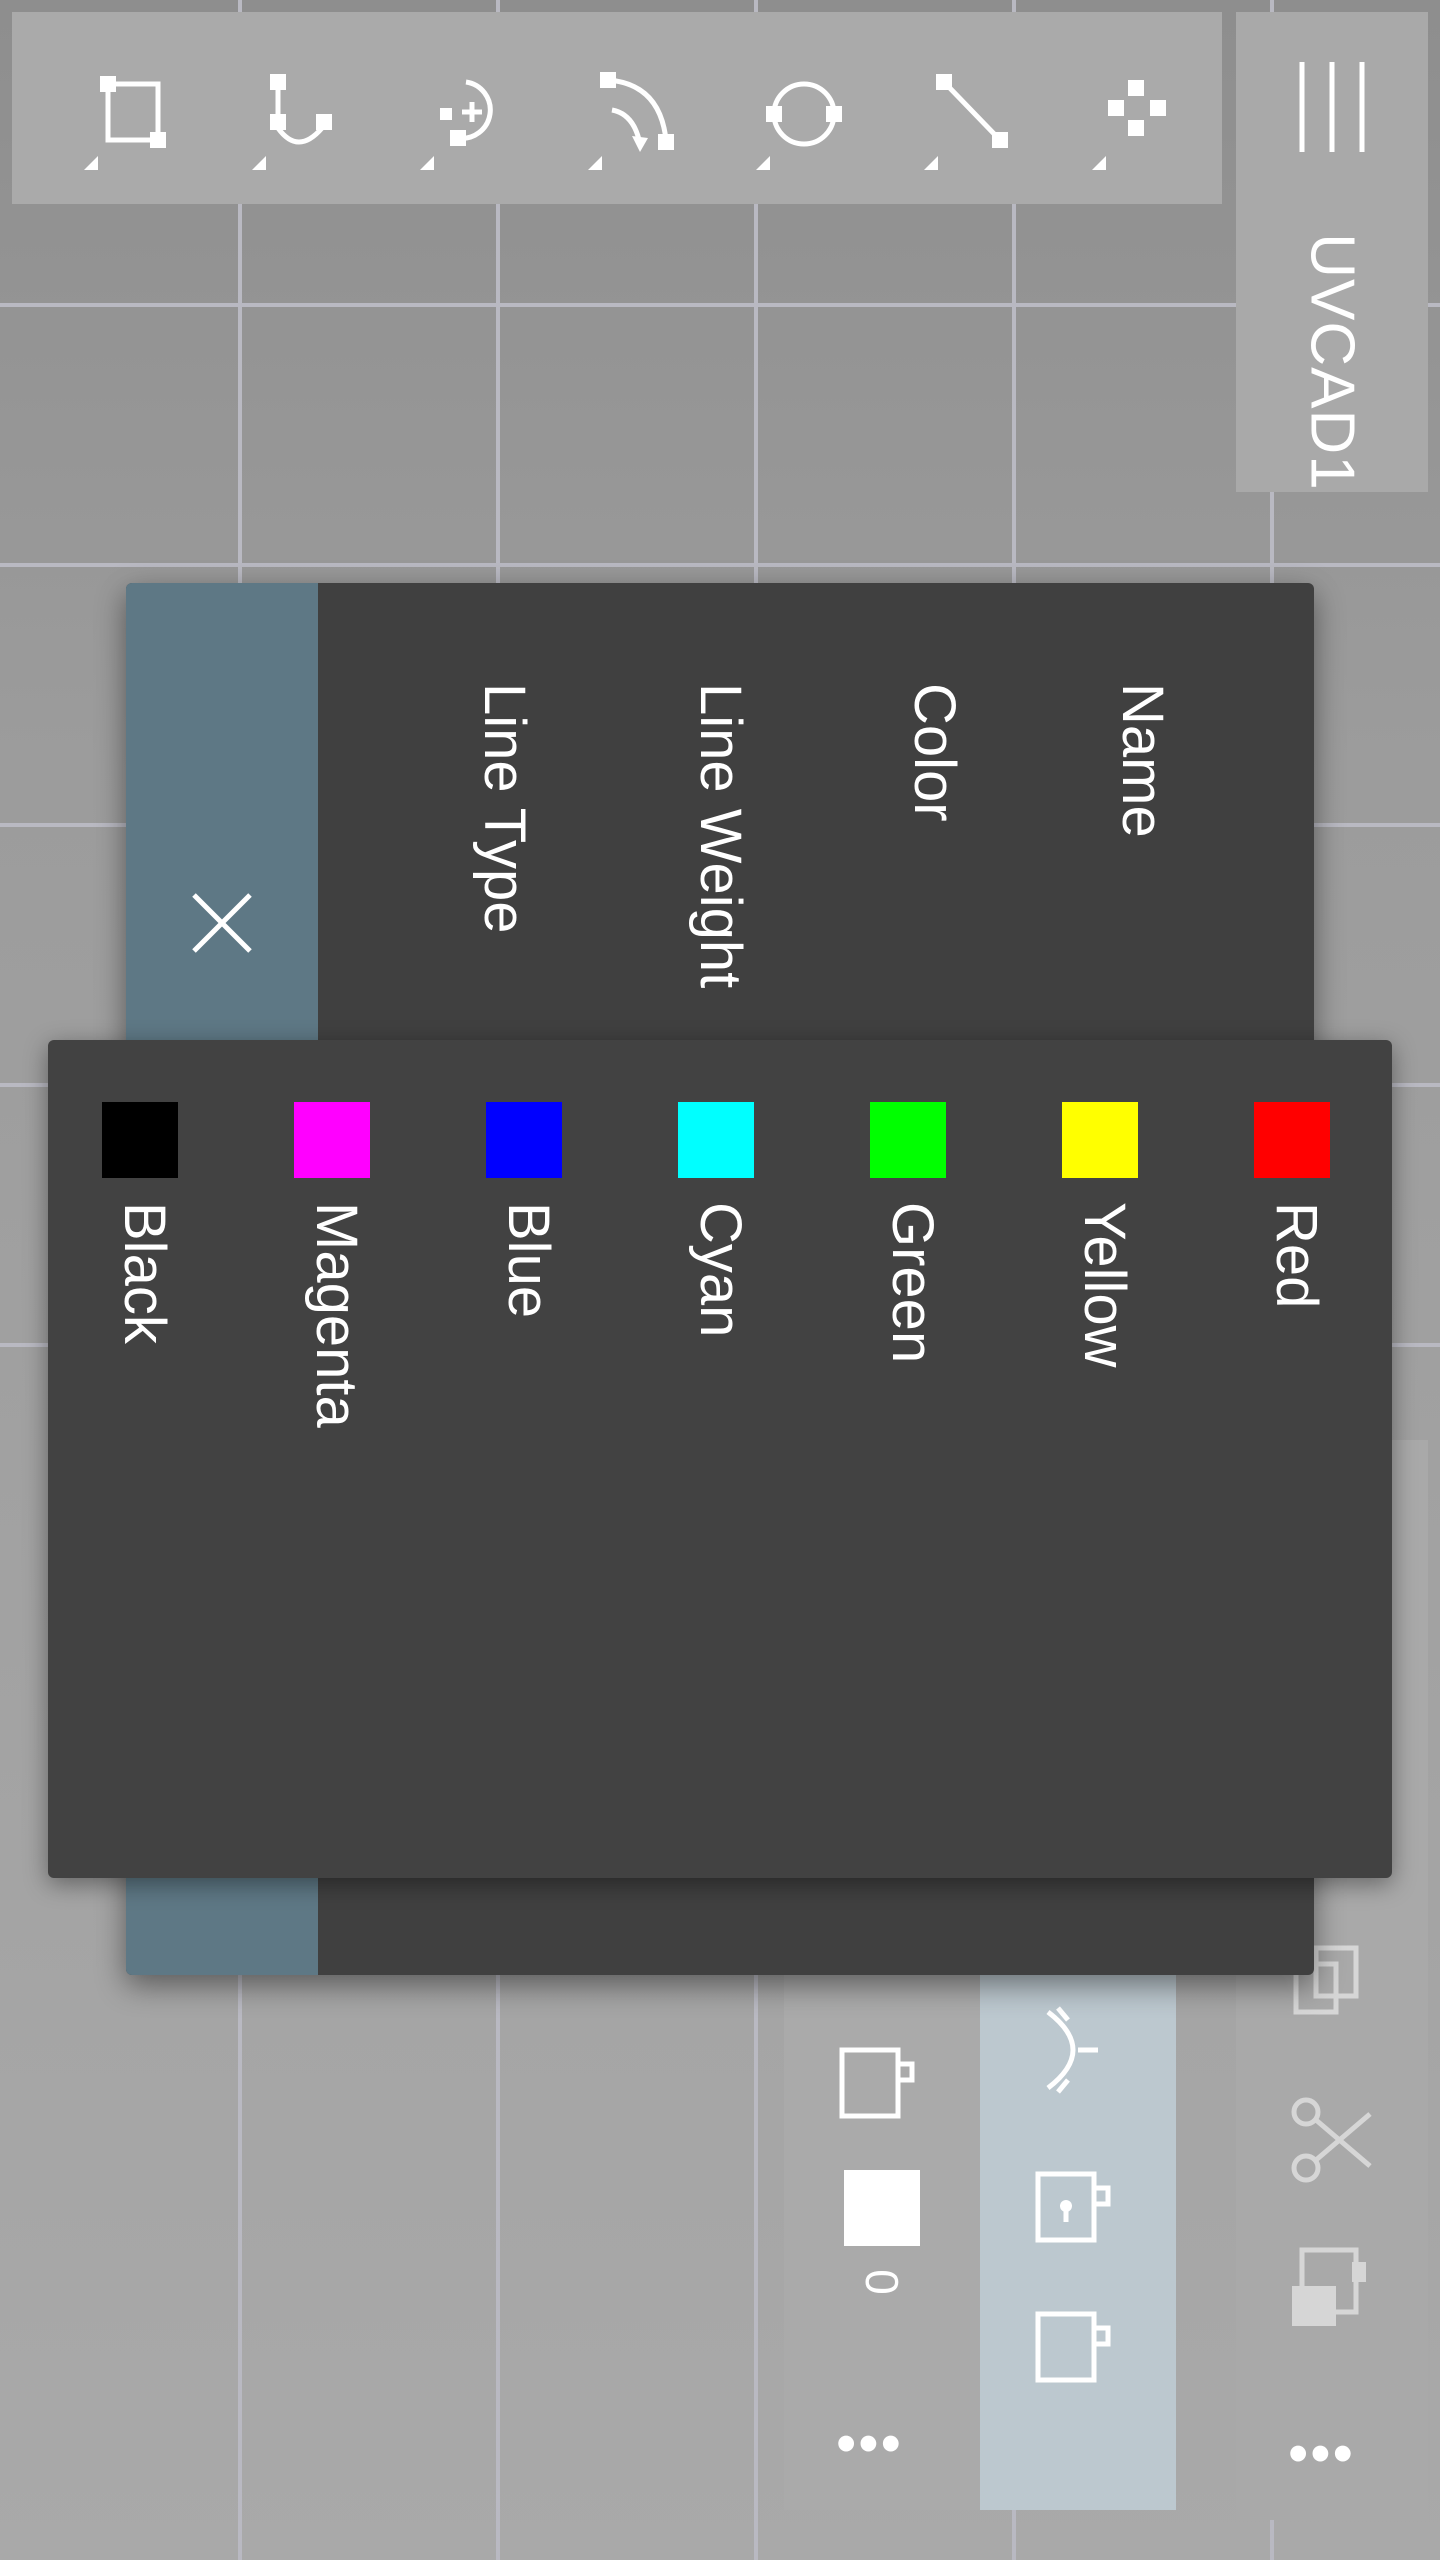 This screenshot has height=2560, width=1440. I want to click on add-point-icon, so click(456, 124).